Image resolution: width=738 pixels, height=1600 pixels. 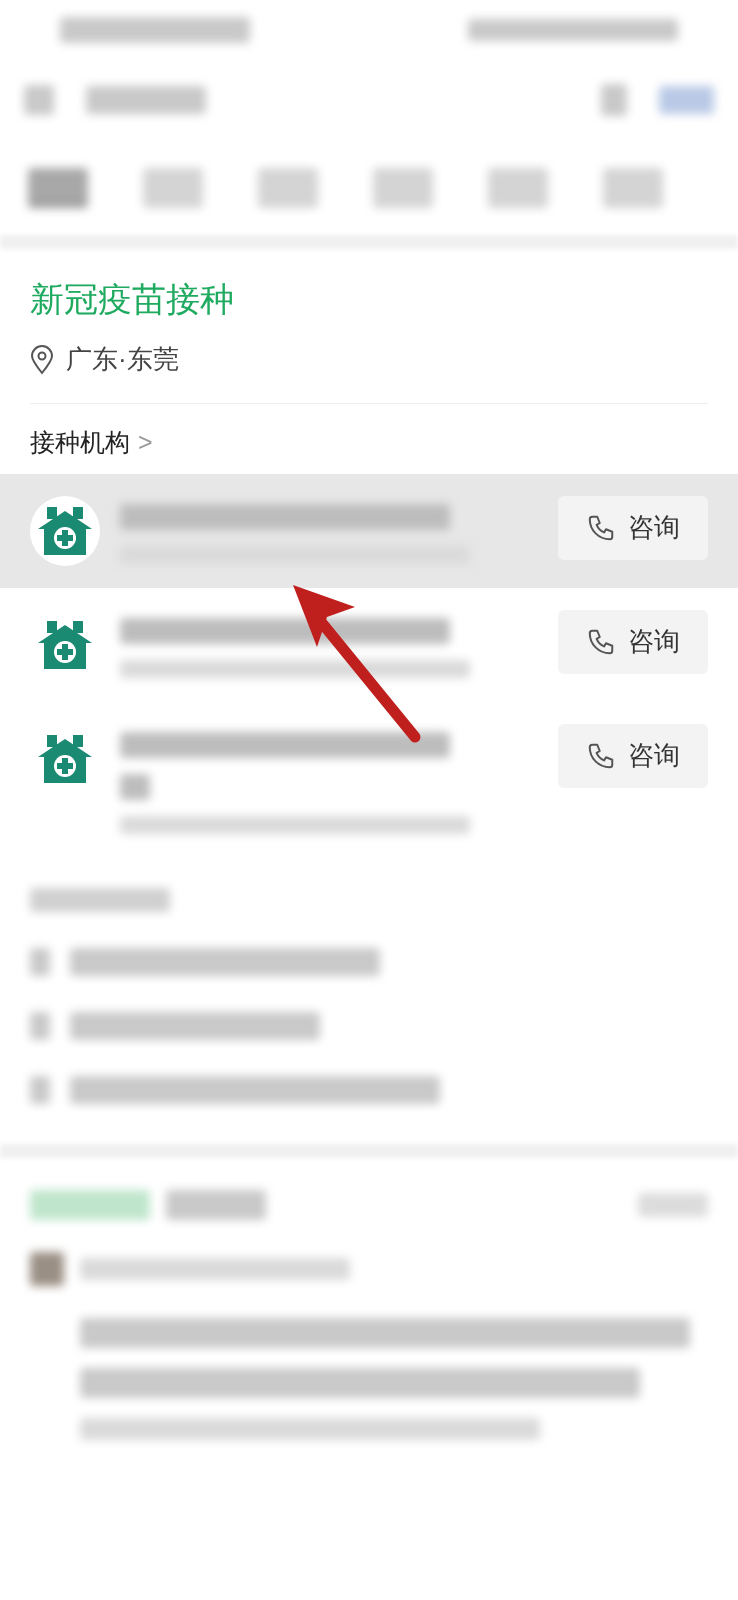 I want to click on location-text: 广东·东莞, so click(x=122, y=359).